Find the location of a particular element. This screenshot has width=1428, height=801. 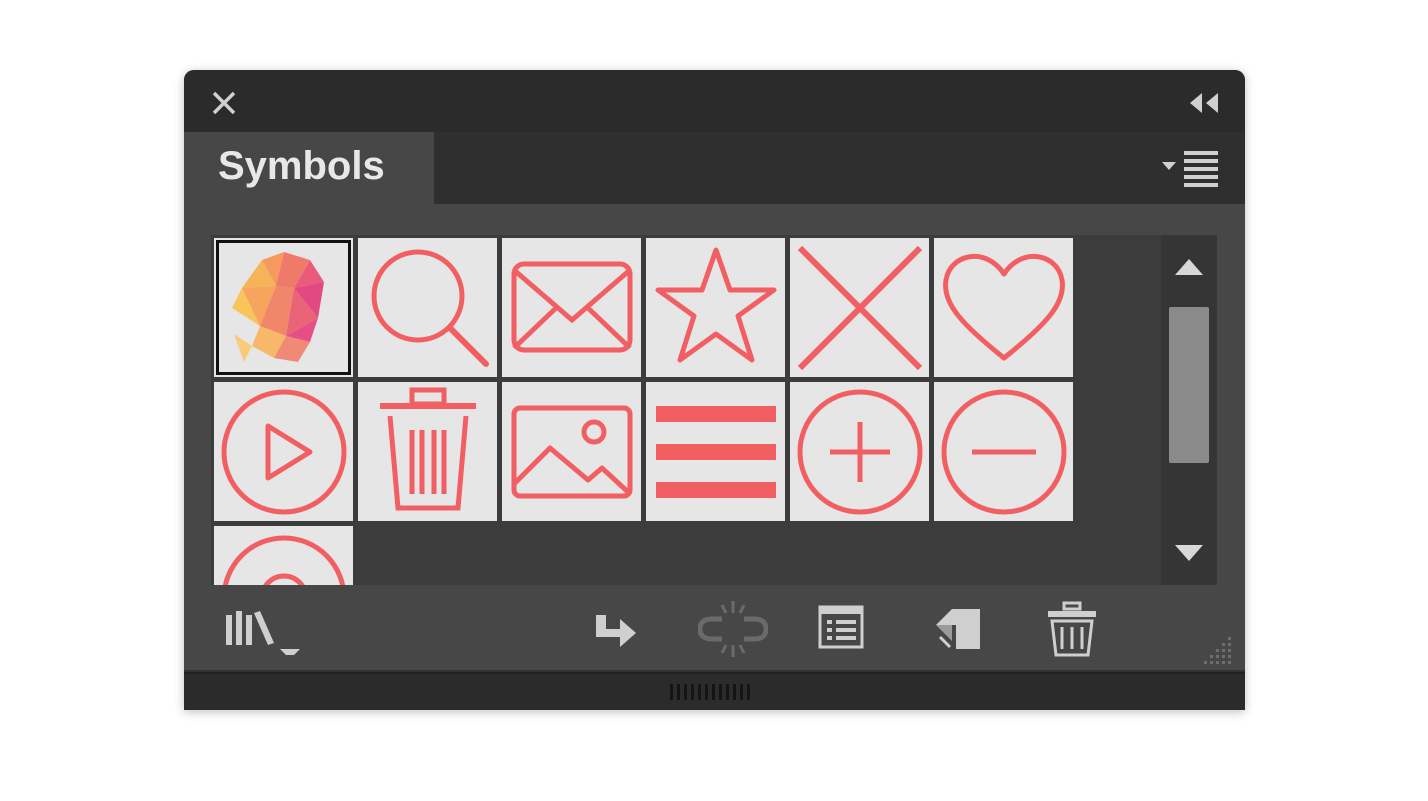

remove-symbol-icon is located at coordinates (1004, 452).